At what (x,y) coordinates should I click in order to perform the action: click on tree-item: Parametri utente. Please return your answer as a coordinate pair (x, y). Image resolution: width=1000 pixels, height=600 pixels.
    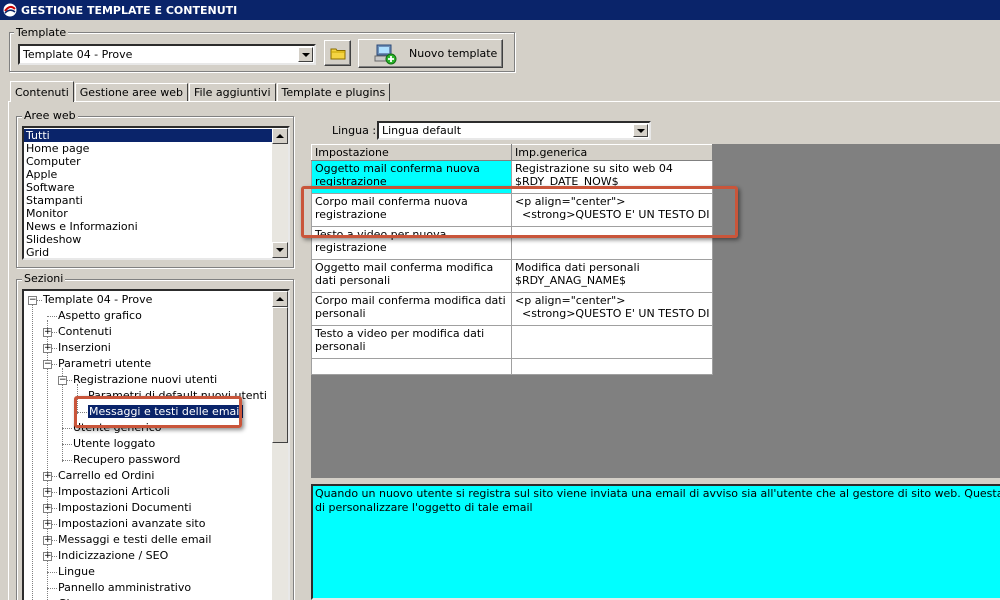
    Looking at the image, I should click on (104, 364).